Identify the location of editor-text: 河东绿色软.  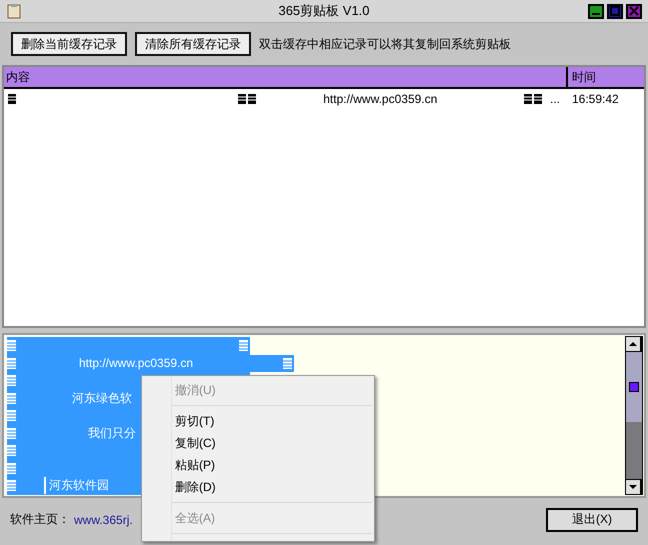
(102, 398).